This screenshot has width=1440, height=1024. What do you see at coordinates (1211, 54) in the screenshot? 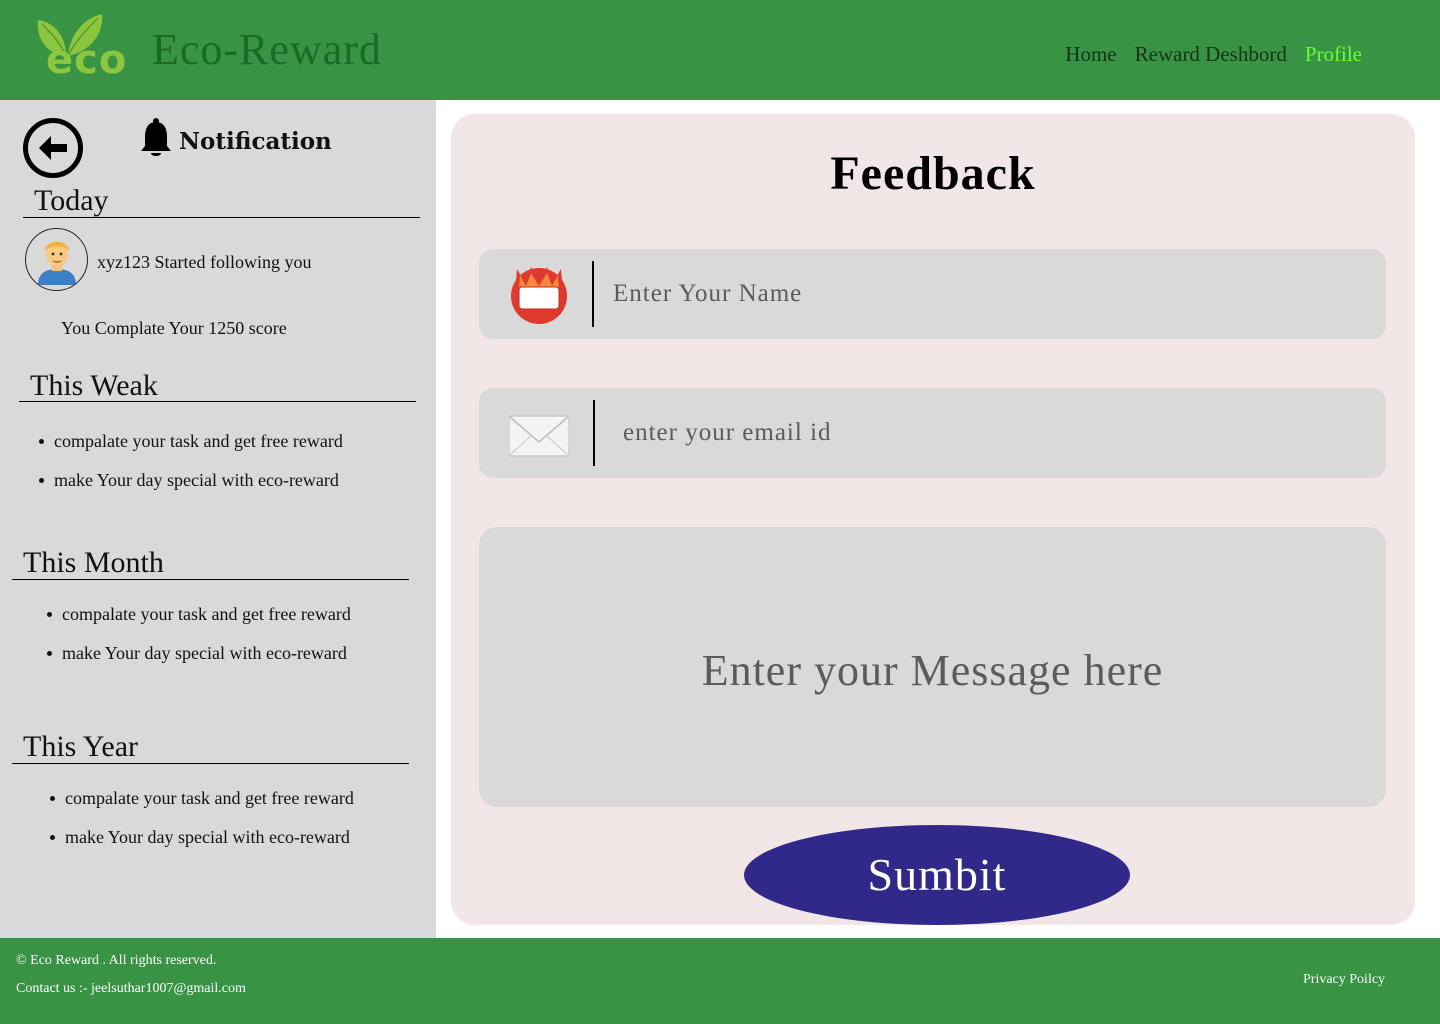
I see `nav-reward-dashboard-link: Reward Deshbord` at bounding box center [1211, 54].